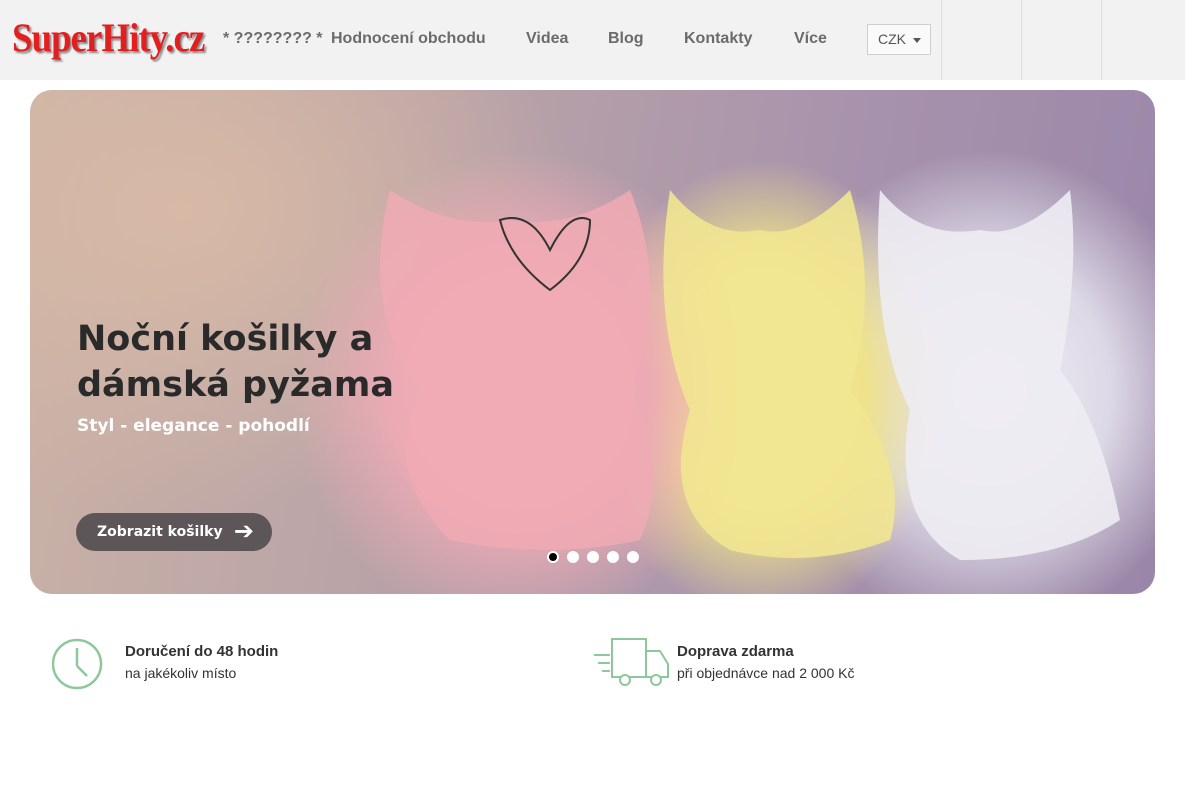 The image size is (1200, 800). Describe the element at coordinates (302, 664) in the screenshot. I see `feature-delivery: Doručení do 48 hodin na jakékoliv místo` at that location.